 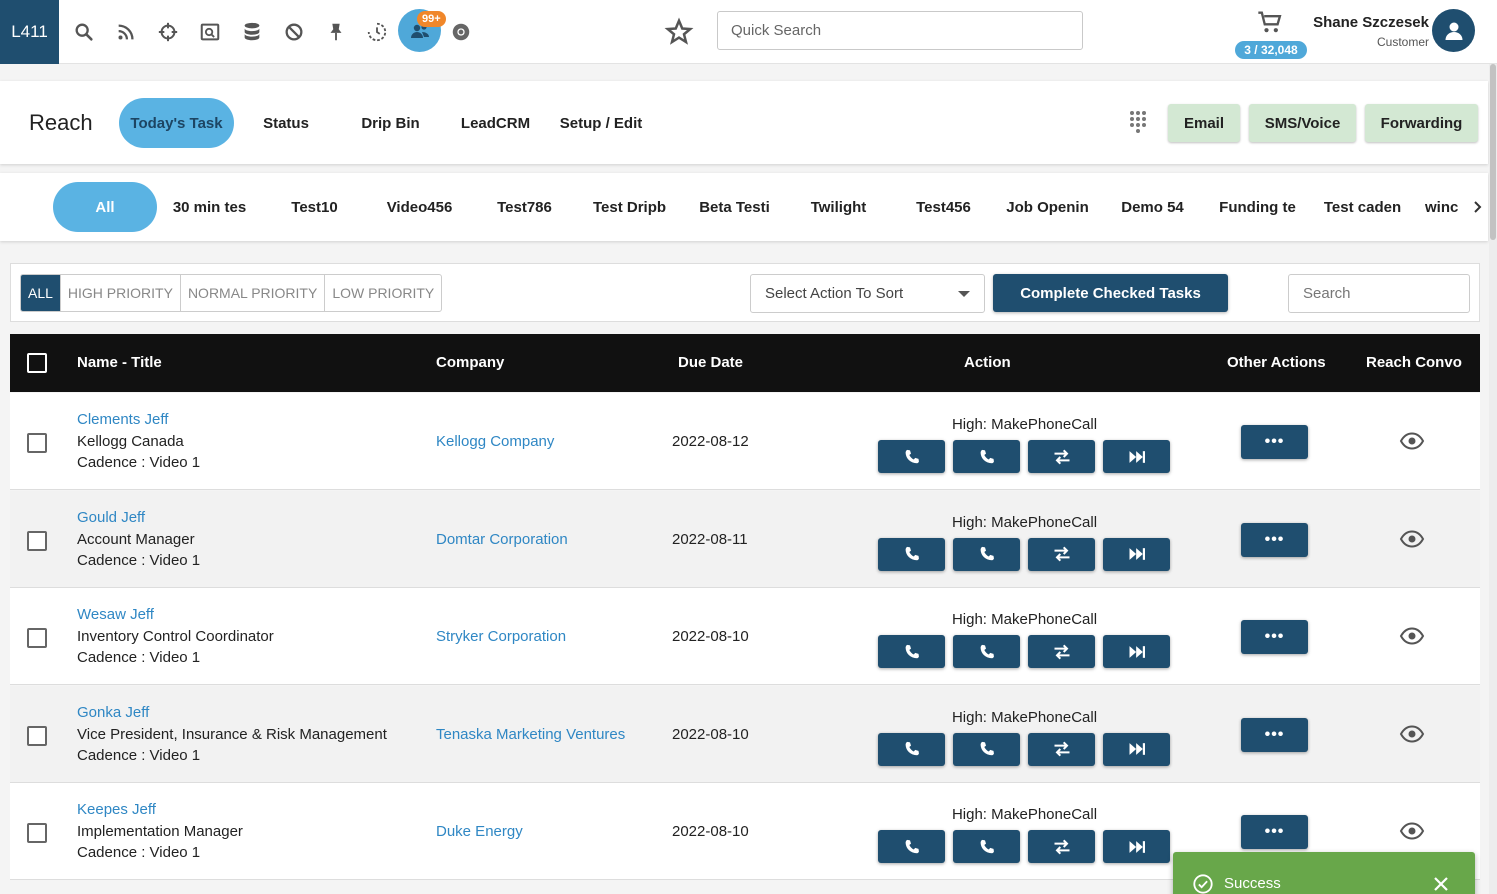 I want to click on email-button: Email, so click(x=1204, y=123).